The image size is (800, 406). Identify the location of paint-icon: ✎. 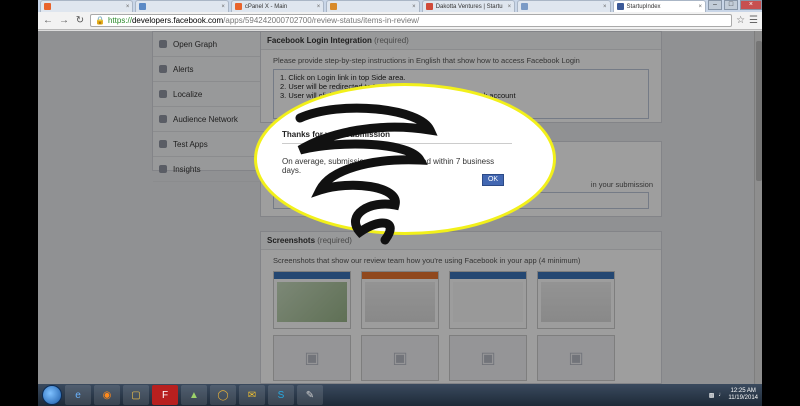
(310, 395).